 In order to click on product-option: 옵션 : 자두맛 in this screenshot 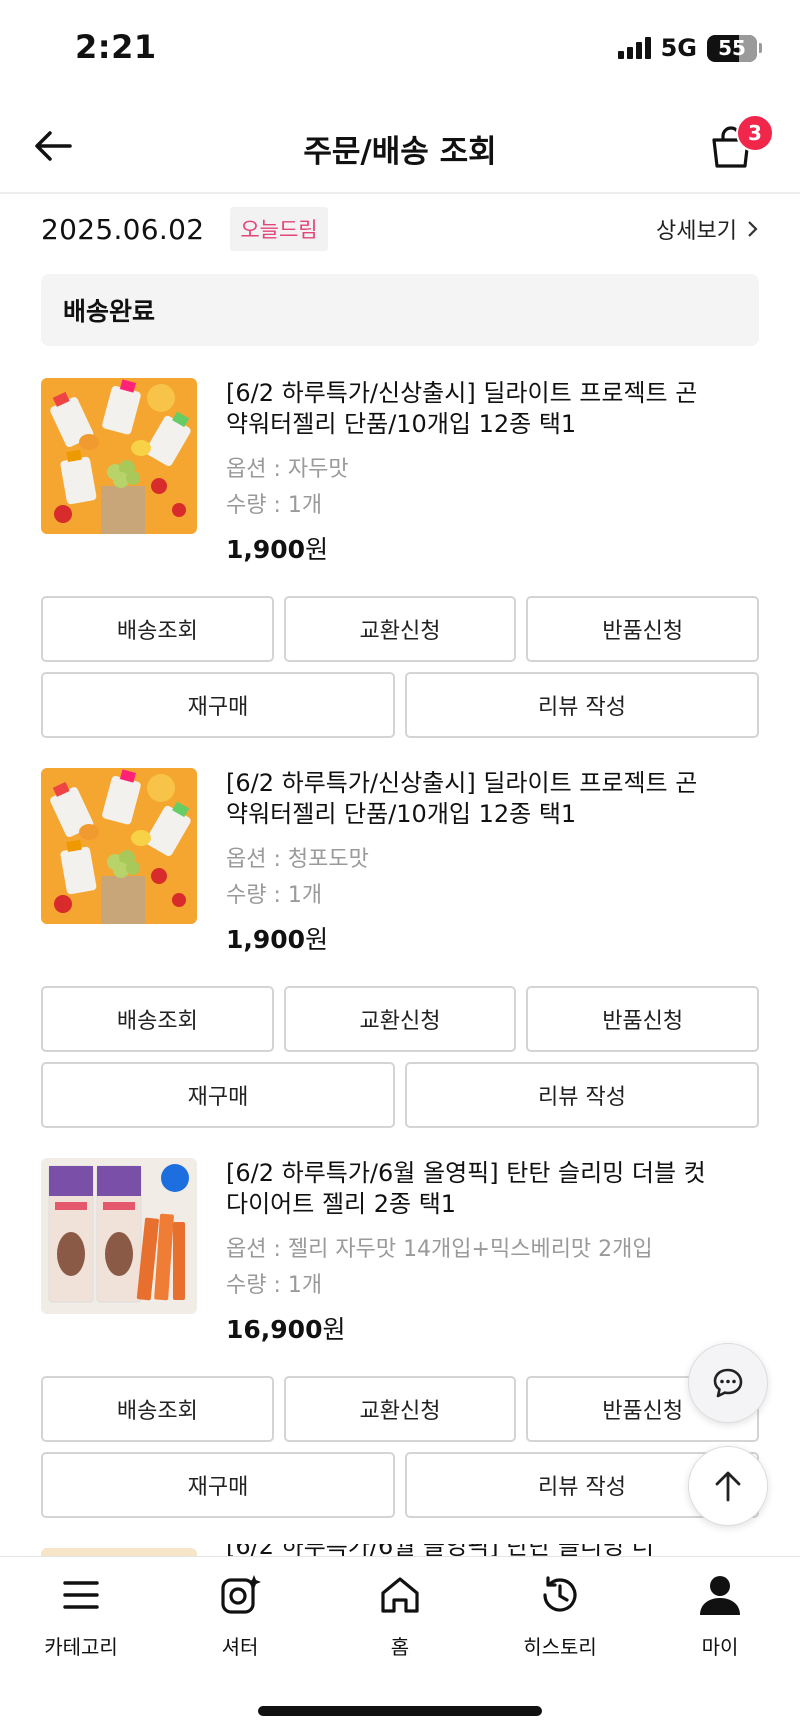, I will do `click(287, 469)`.